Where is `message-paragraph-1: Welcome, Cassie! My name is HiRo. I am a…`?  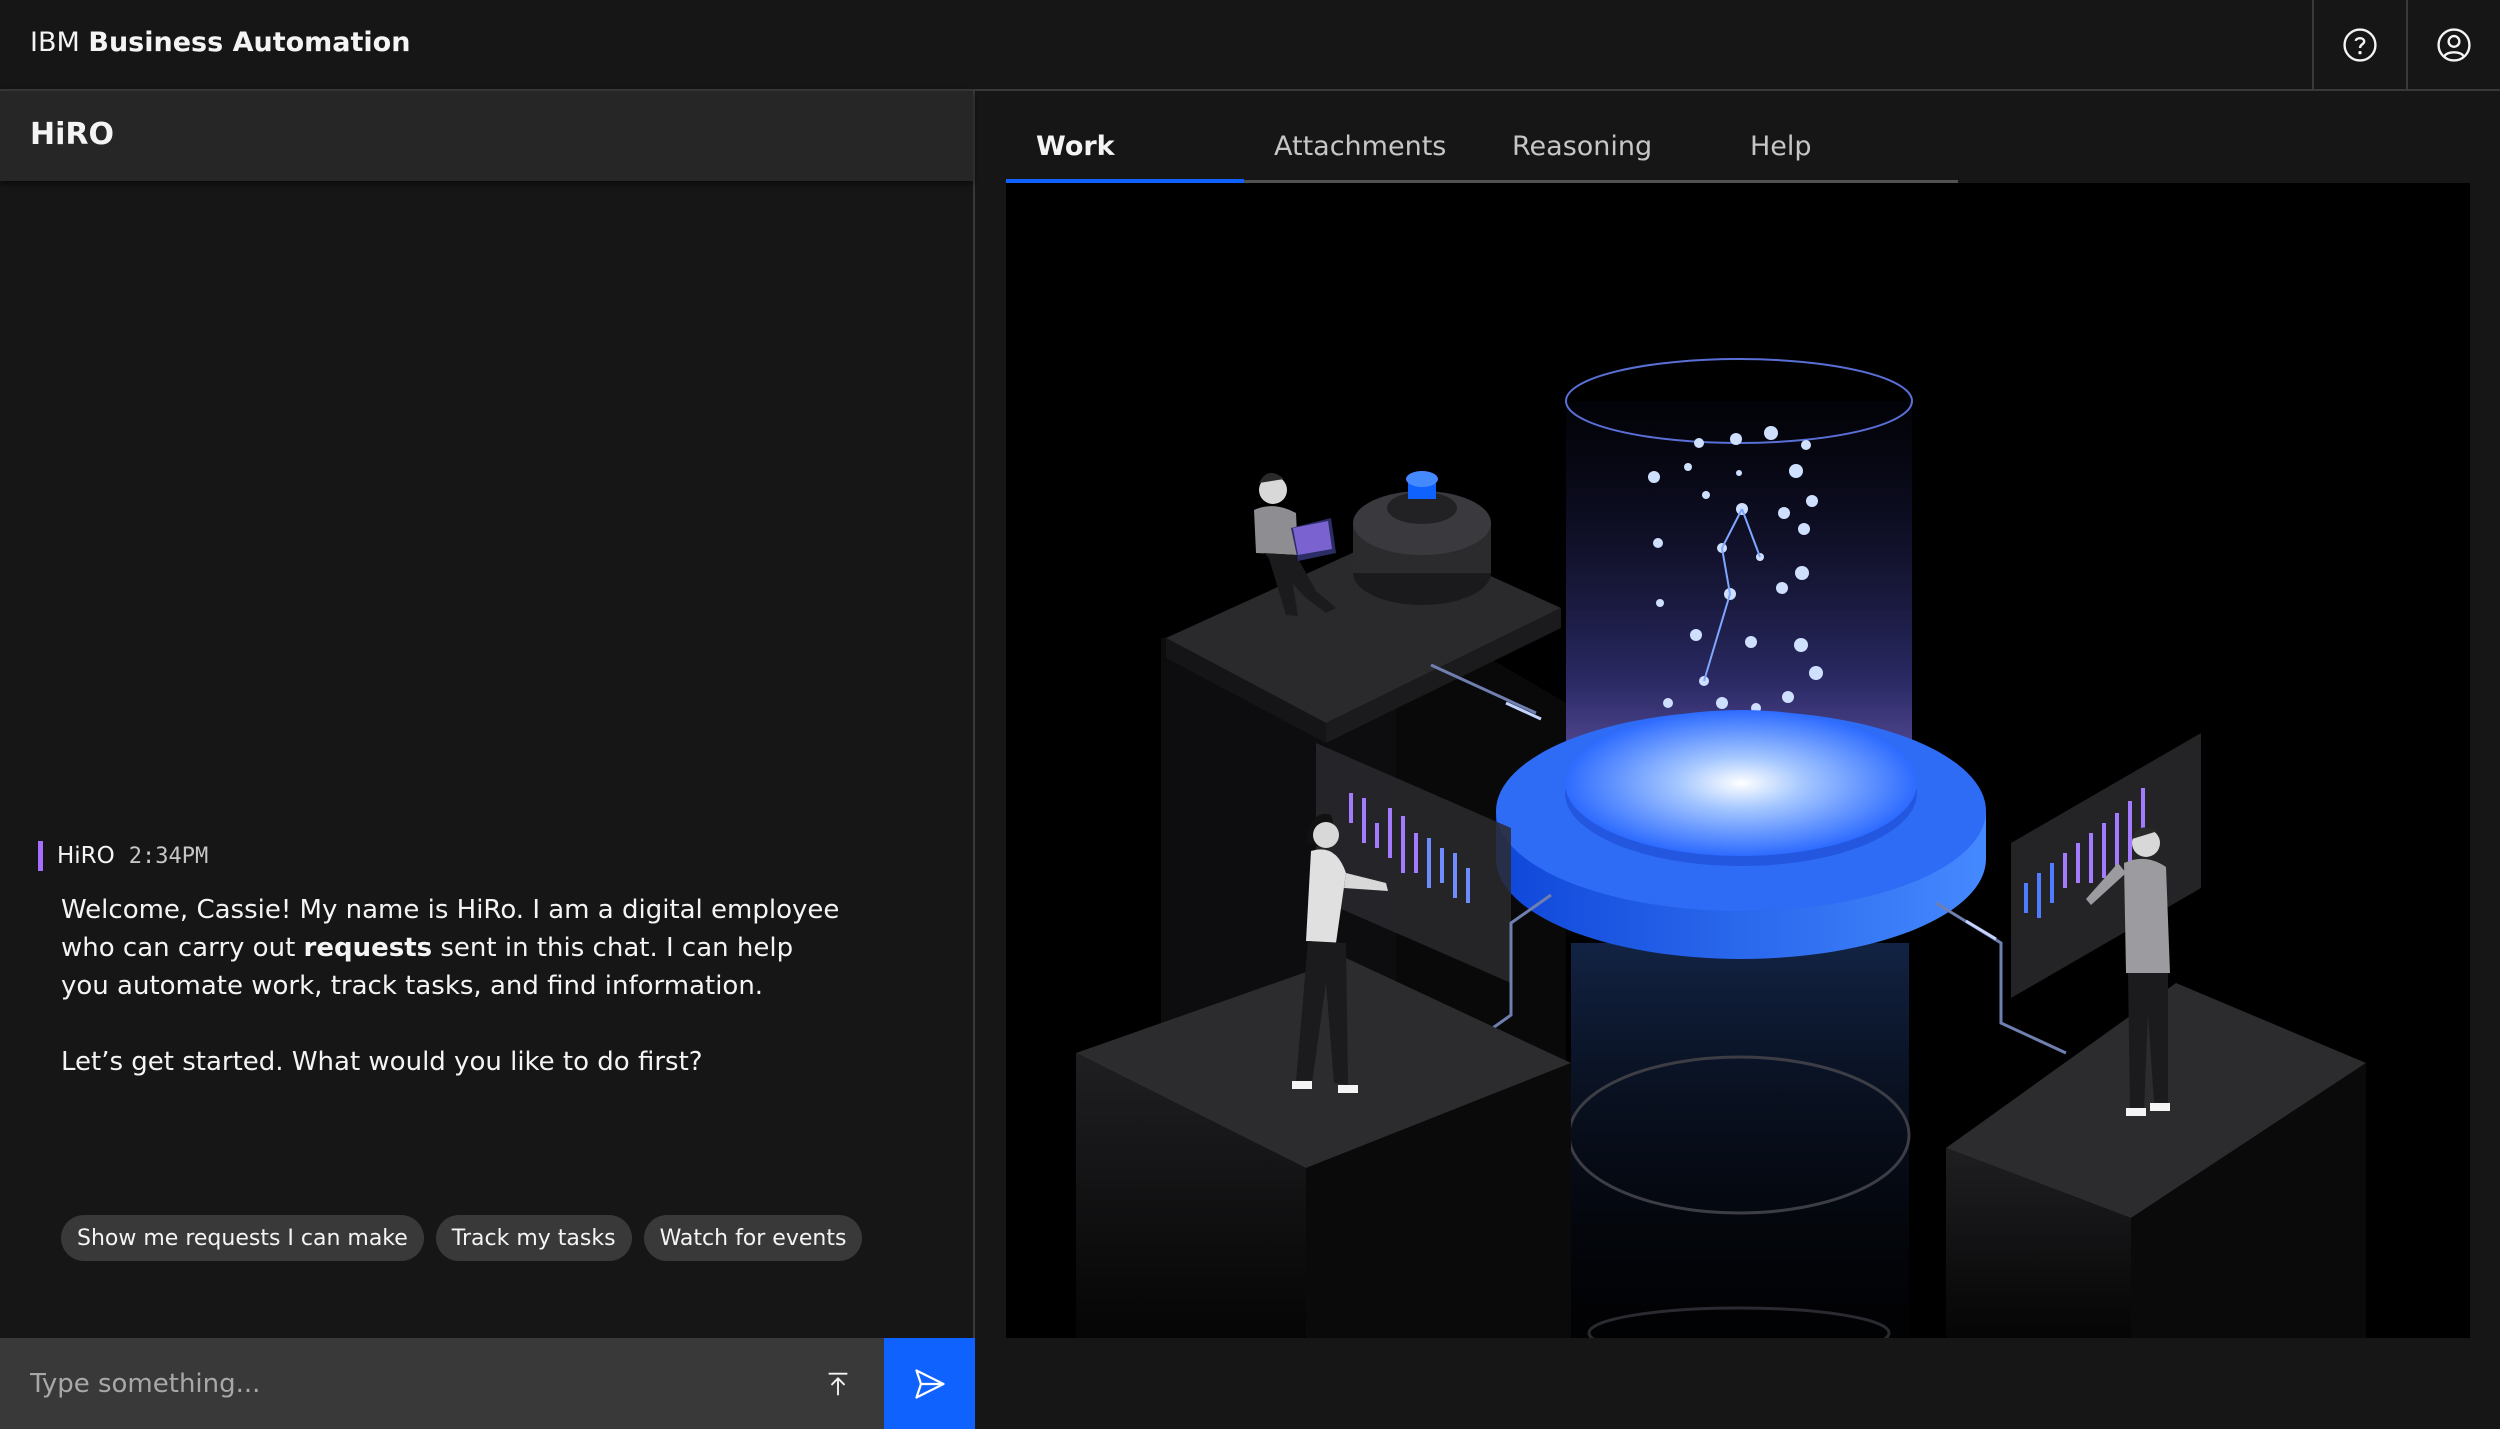
message-paragraph-1: Welcome, Cassie! My name is HiRo. I am a… is located at coordinates (451, 948).